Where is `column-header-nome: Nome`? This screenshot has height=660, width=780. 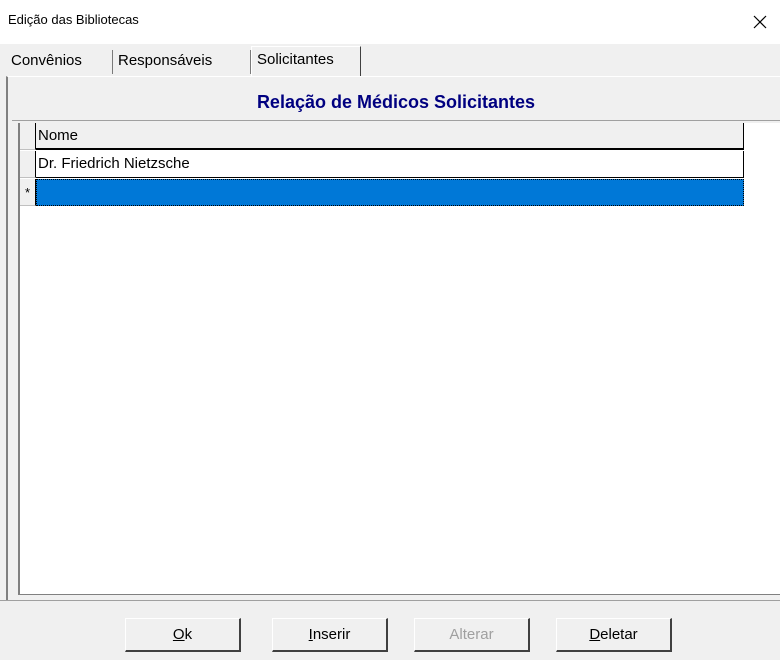
column-header-nome: Nome is located at coordinates (390, 136).